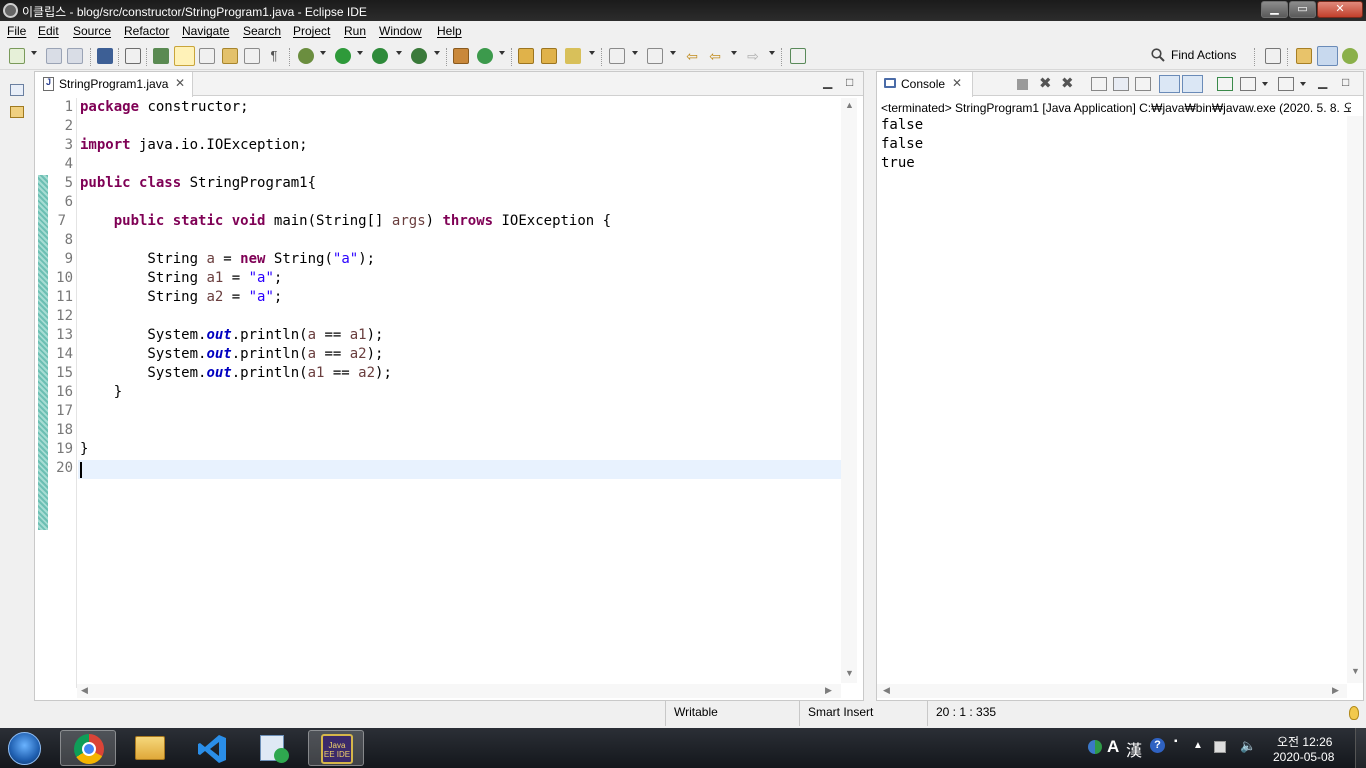 The image size is (1366, 768). What do you see at coordinates (798, 56) in the screenshot?
I see `pin-editor-icon` at bounding box center [798, 56].